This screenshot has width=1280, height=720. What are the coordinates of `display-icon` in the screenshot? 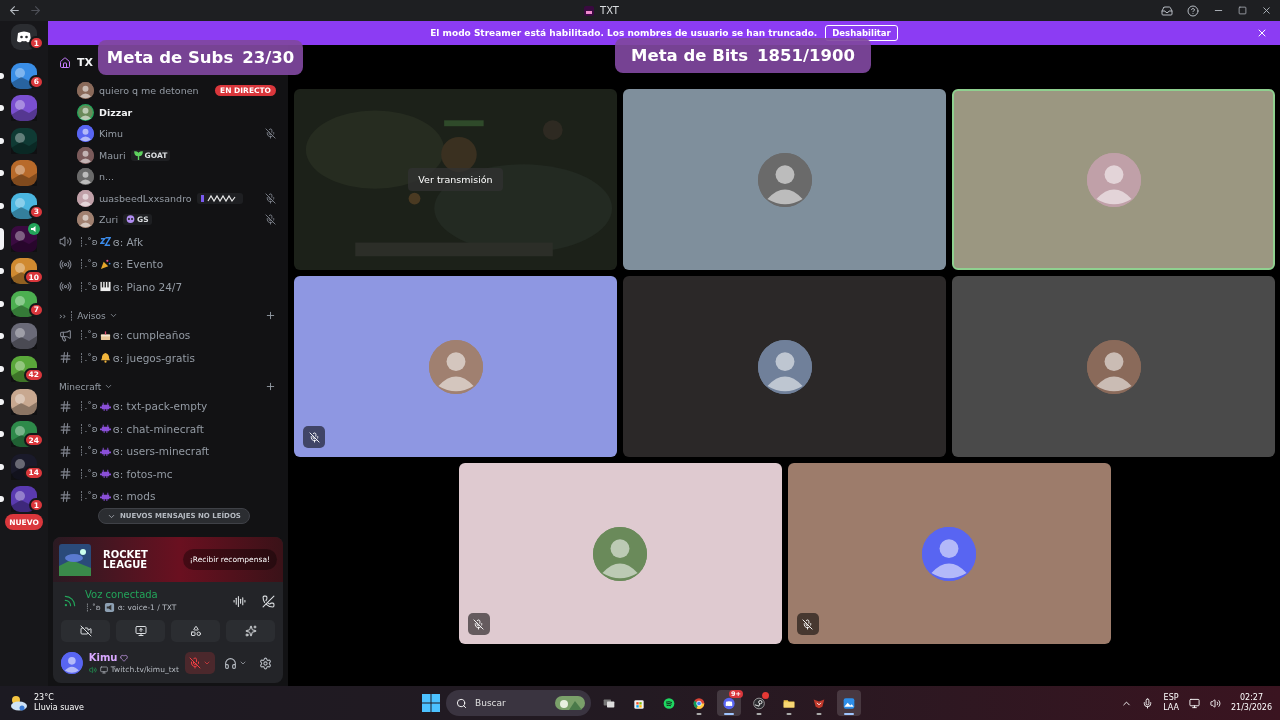 It's located at (1194, 703).